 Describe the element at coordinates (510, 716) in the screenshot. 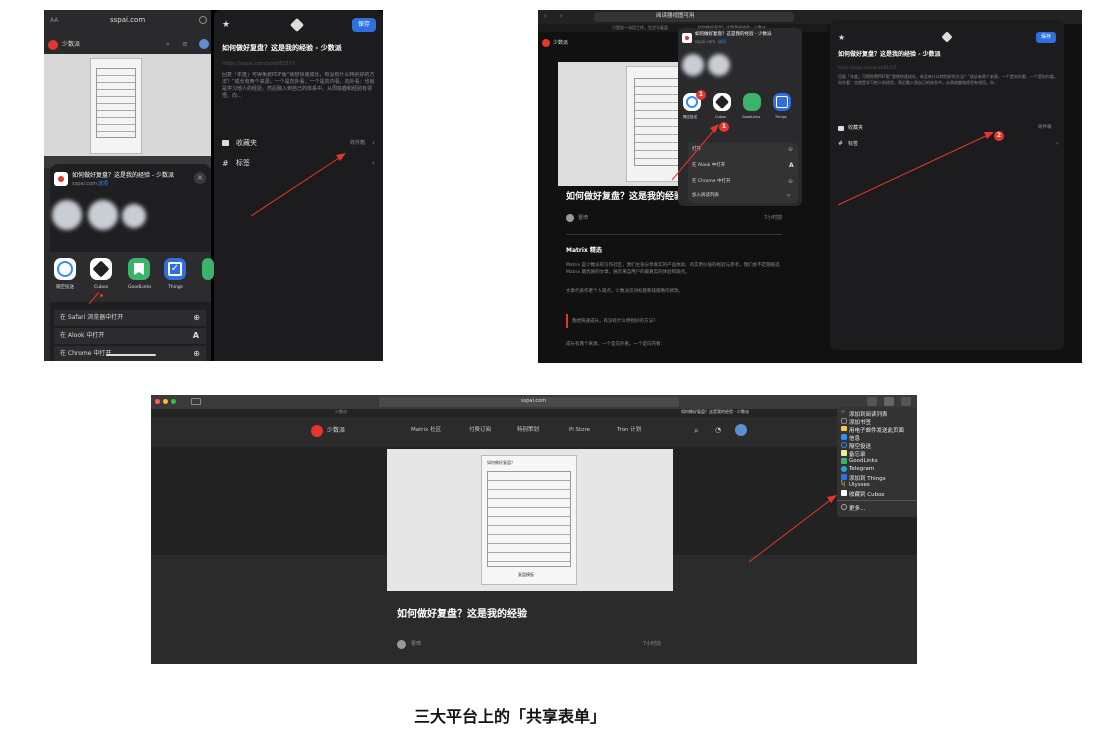

I see `figure-caption: 三大平台上的「共享表单」` at that location.